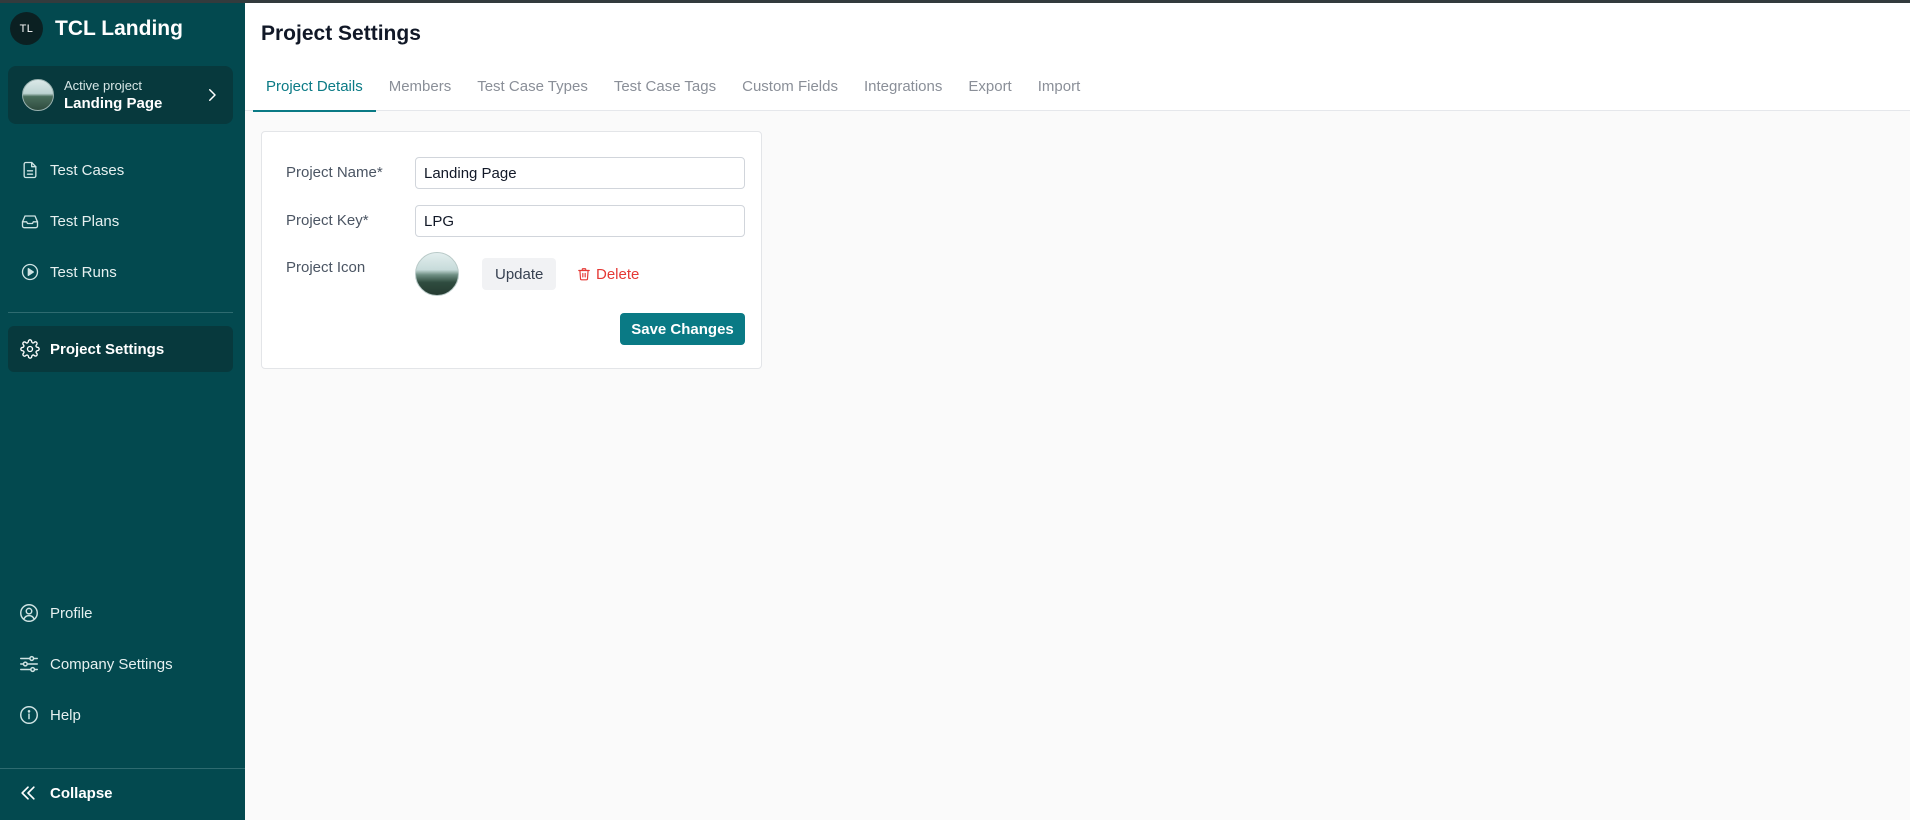 This screenshot has height=820, width=1910. What do you see at coordinates (955, 1) in the screenshot?
I see `window-top-border` at bounding box center [955, 1].